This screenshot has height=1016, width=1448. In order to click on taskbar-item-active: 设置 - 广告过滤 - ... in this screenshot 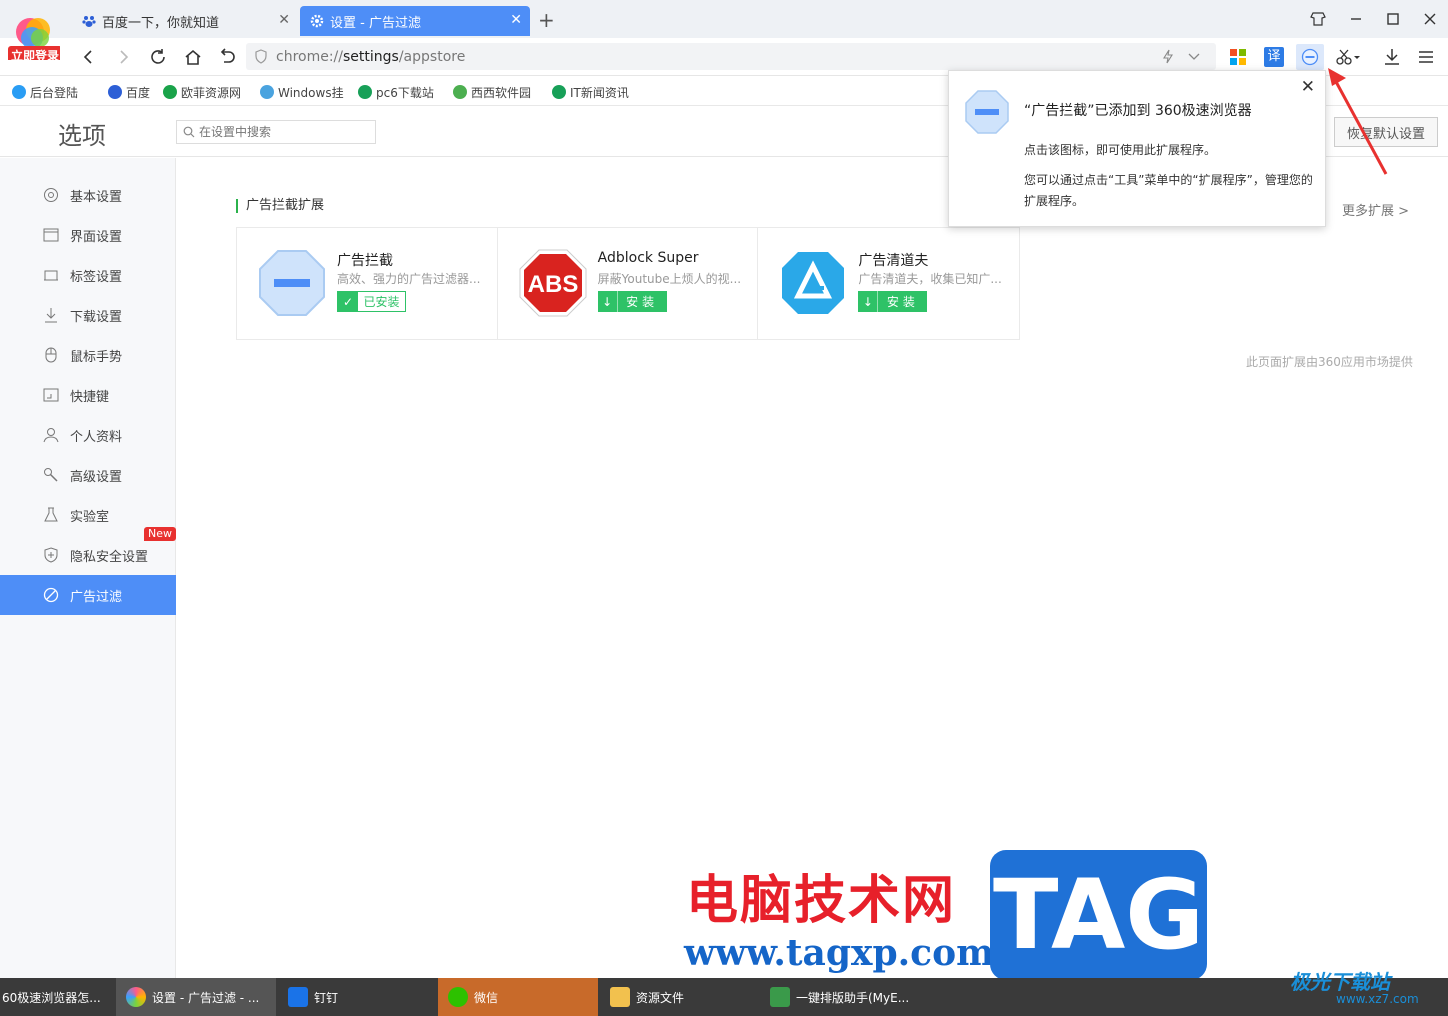, I will do `click(196, 997)`.